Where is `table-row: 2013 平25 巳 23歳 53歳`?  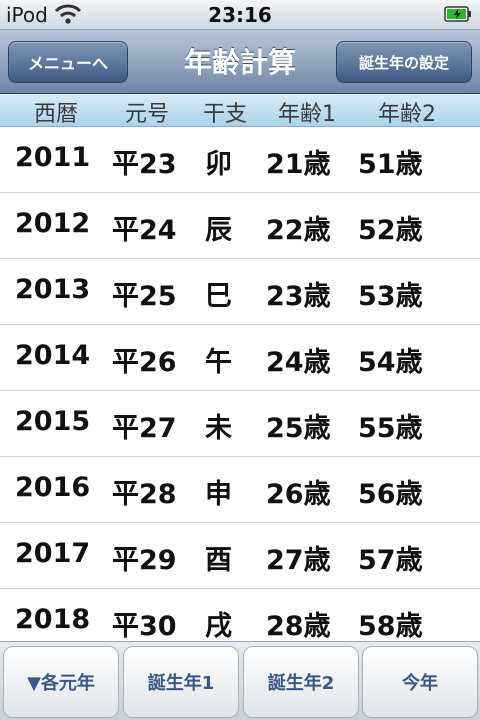 table-row: 2013 平25 巳 23歳 53歳 is located at coordinates (240, 292).